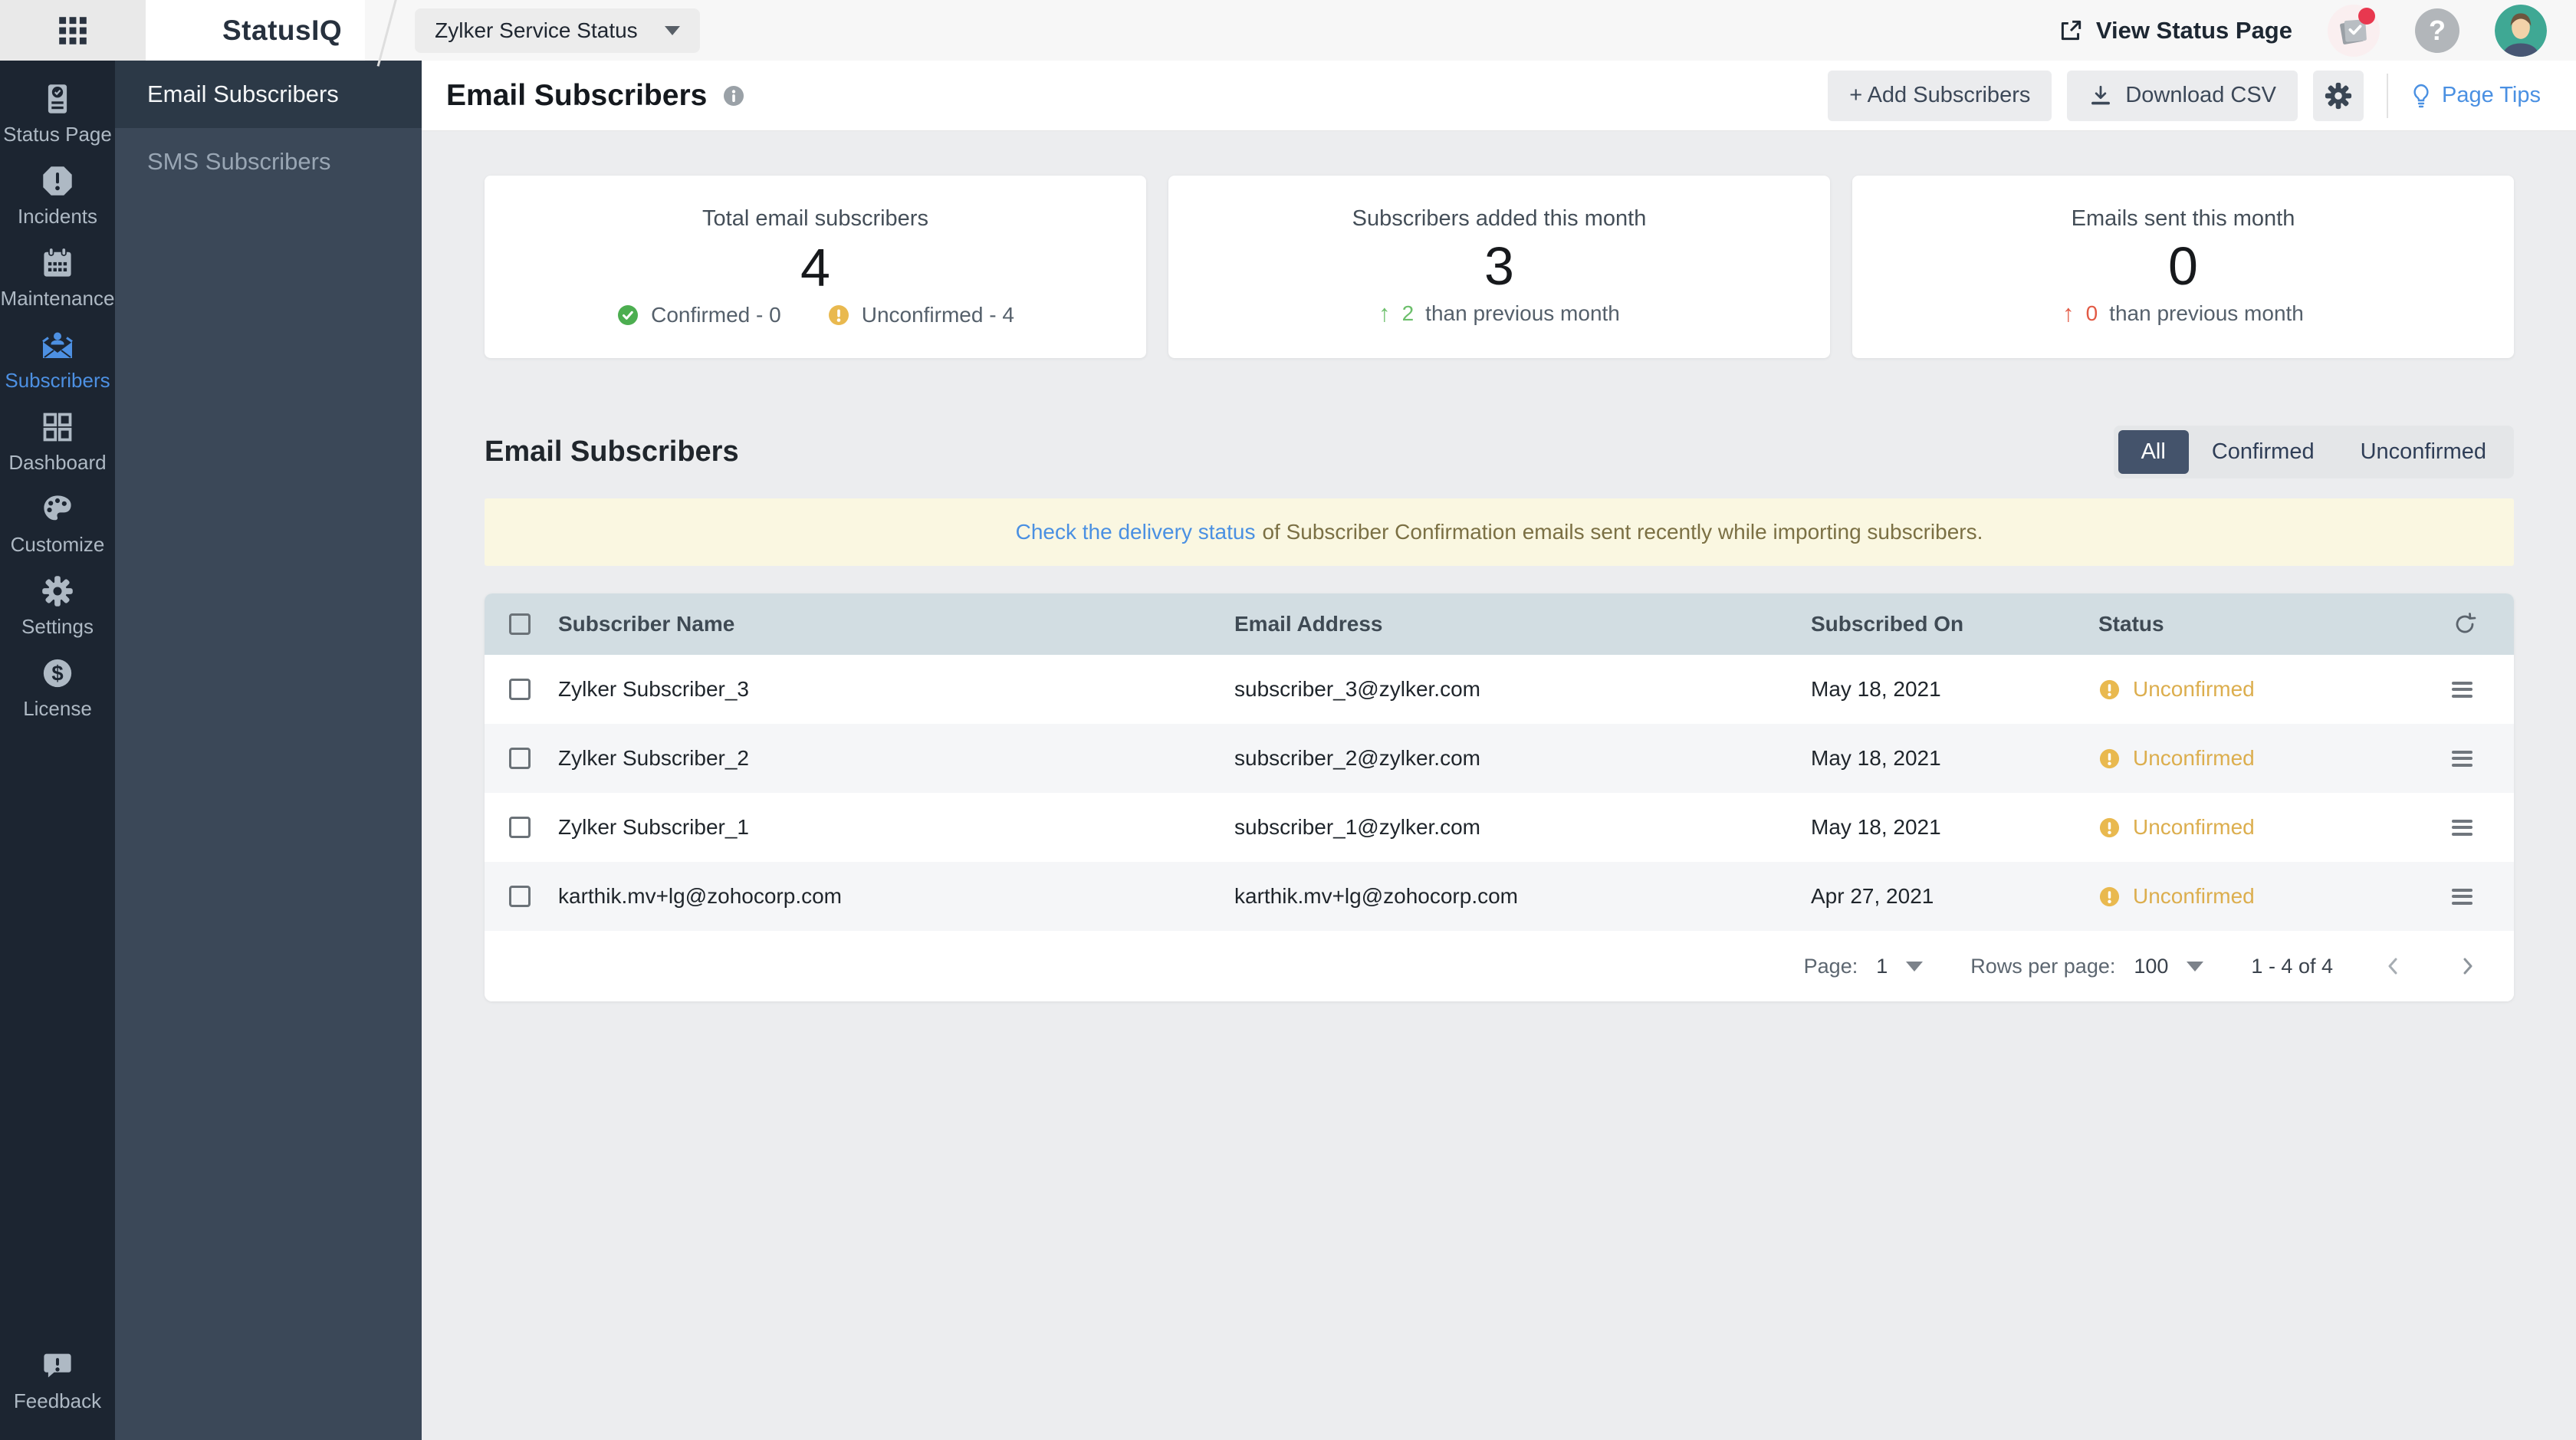 The height and width of the screenshot is (1440, 2576). Describe the element at coordinates (58, 196) in the screenshot. I see `sidebar-item-incidents: Incidents` at that location.